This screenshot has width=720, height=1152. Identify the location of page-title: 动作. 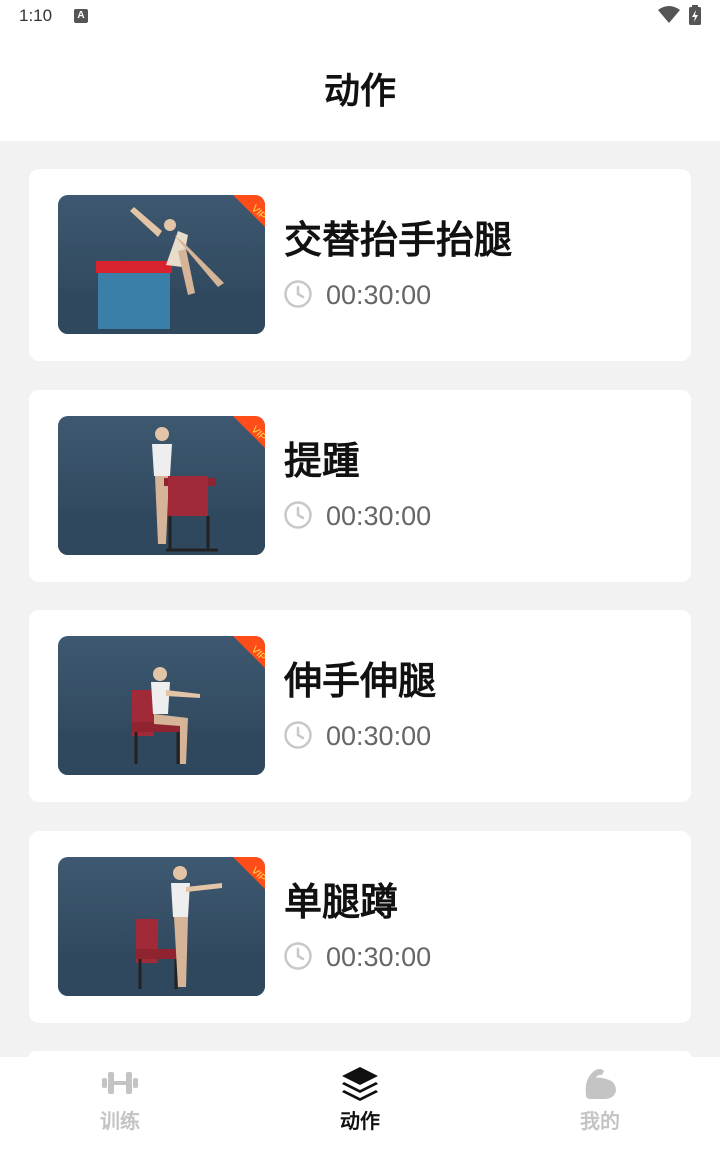
(359, 91).